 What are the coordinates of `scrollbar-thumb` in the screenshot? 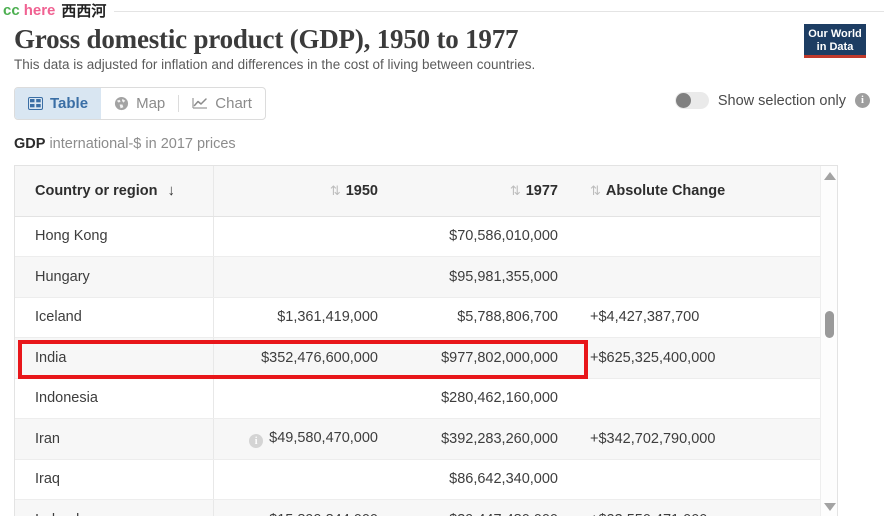 It's located at (829, 324).